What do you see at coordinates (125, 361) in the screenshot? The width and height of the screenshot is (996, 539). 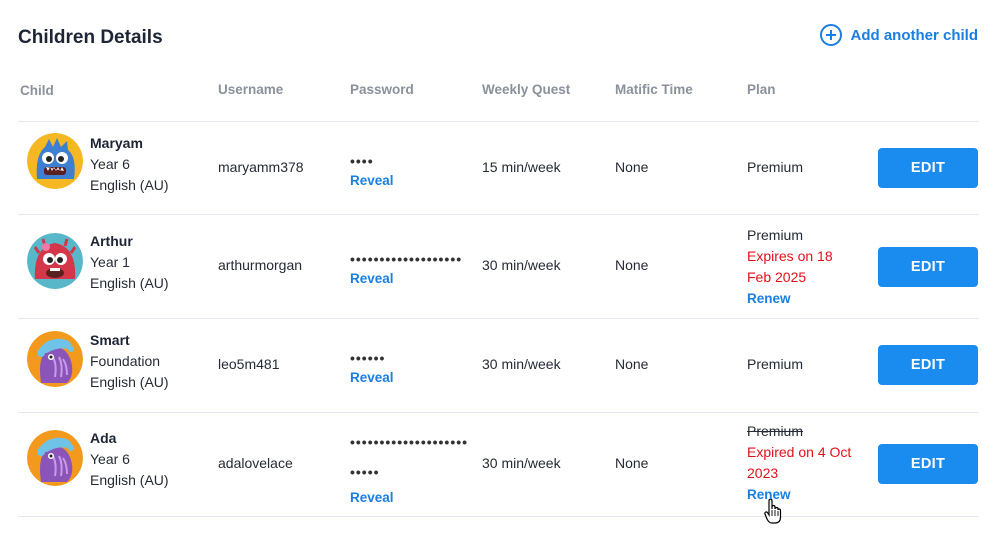 I see `child-year: Foundation` at bounding box center [125, 361].